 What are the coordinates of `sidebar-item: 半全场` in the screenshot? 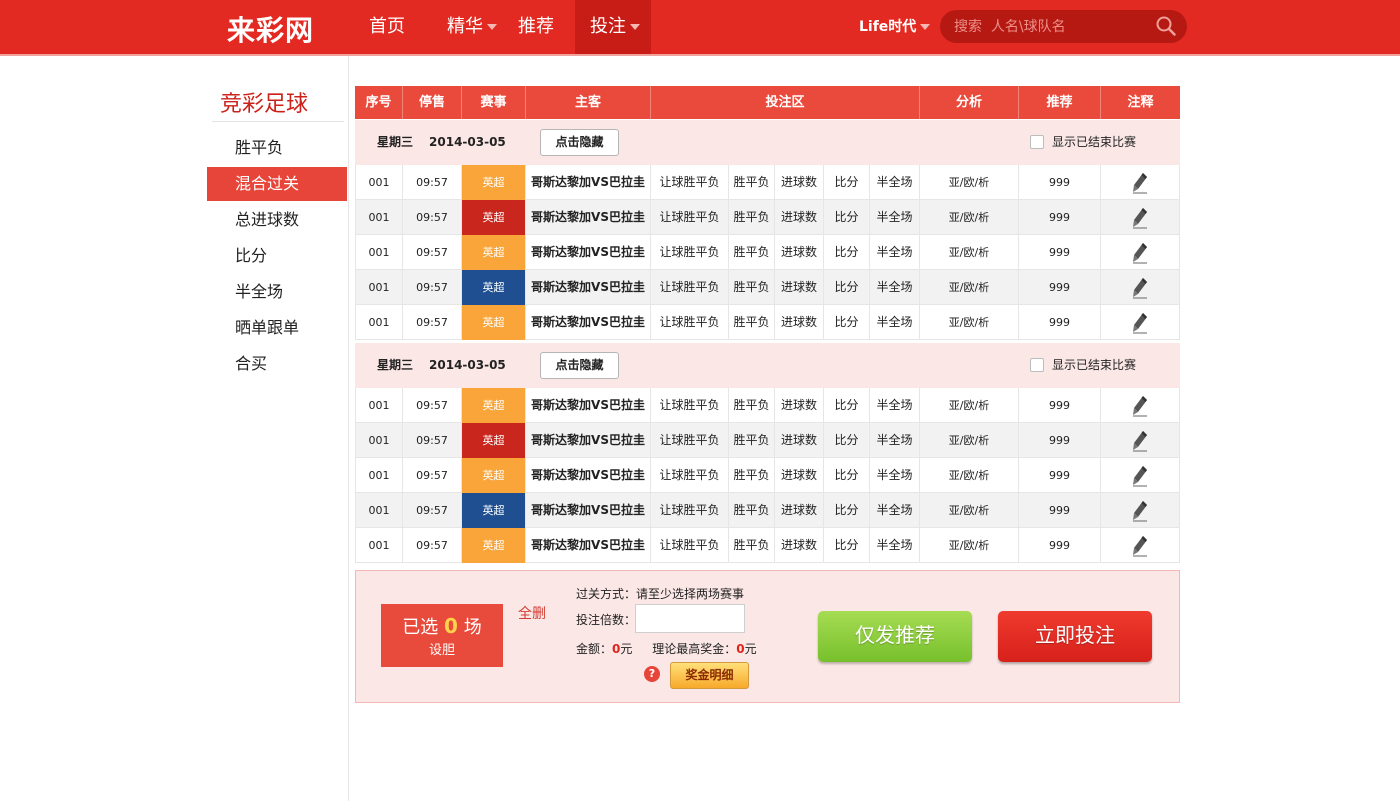 It's located at (277, 292).